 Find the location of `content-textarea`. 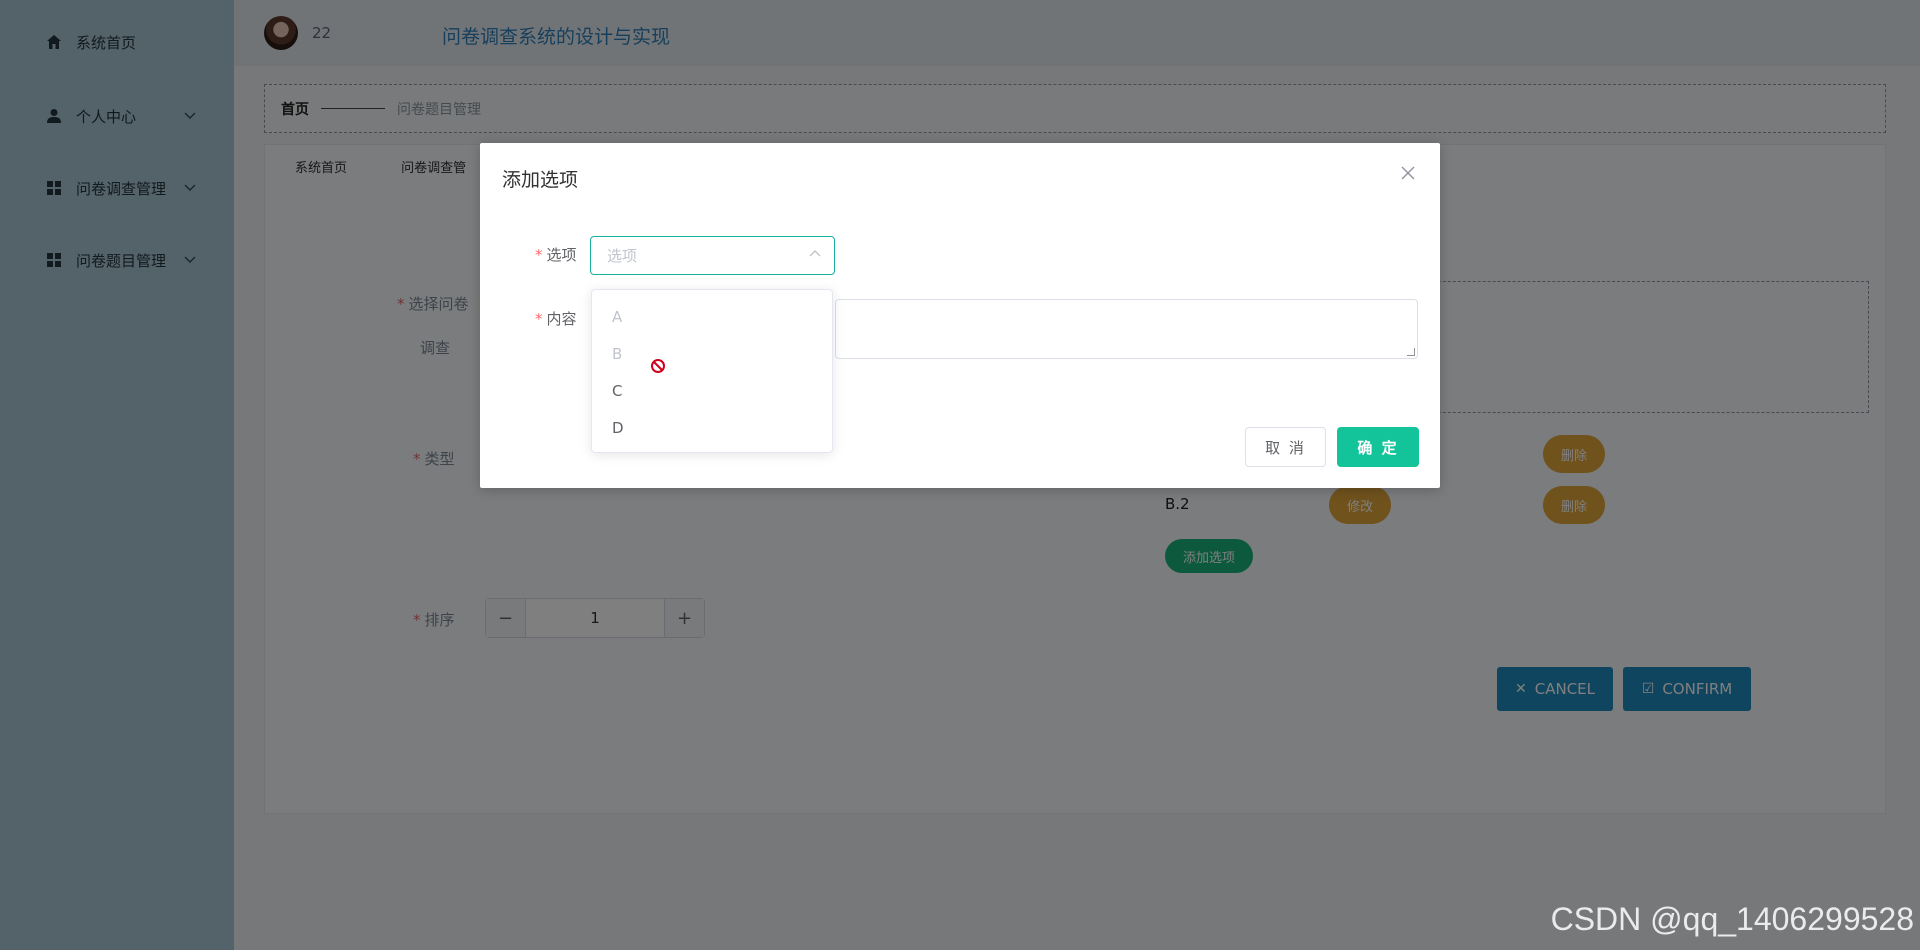

content-textarea is located at coordinates (1126, 329).